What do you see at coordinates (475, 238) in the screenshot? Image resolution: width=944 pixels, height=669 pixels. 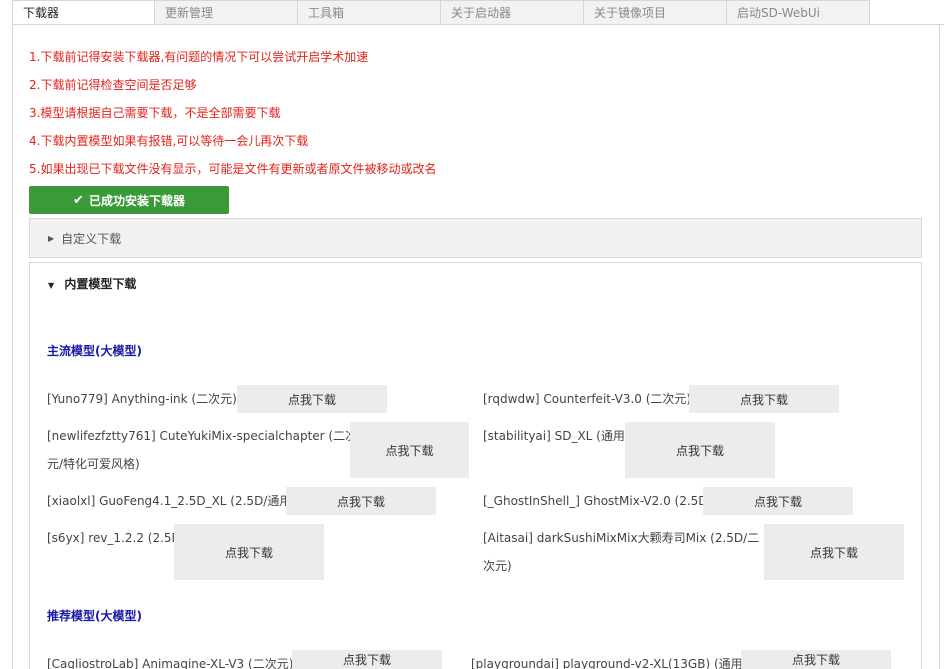 I see `custom-download-accordion: ▶ 自定义下载` at bounding box center [475, 238].